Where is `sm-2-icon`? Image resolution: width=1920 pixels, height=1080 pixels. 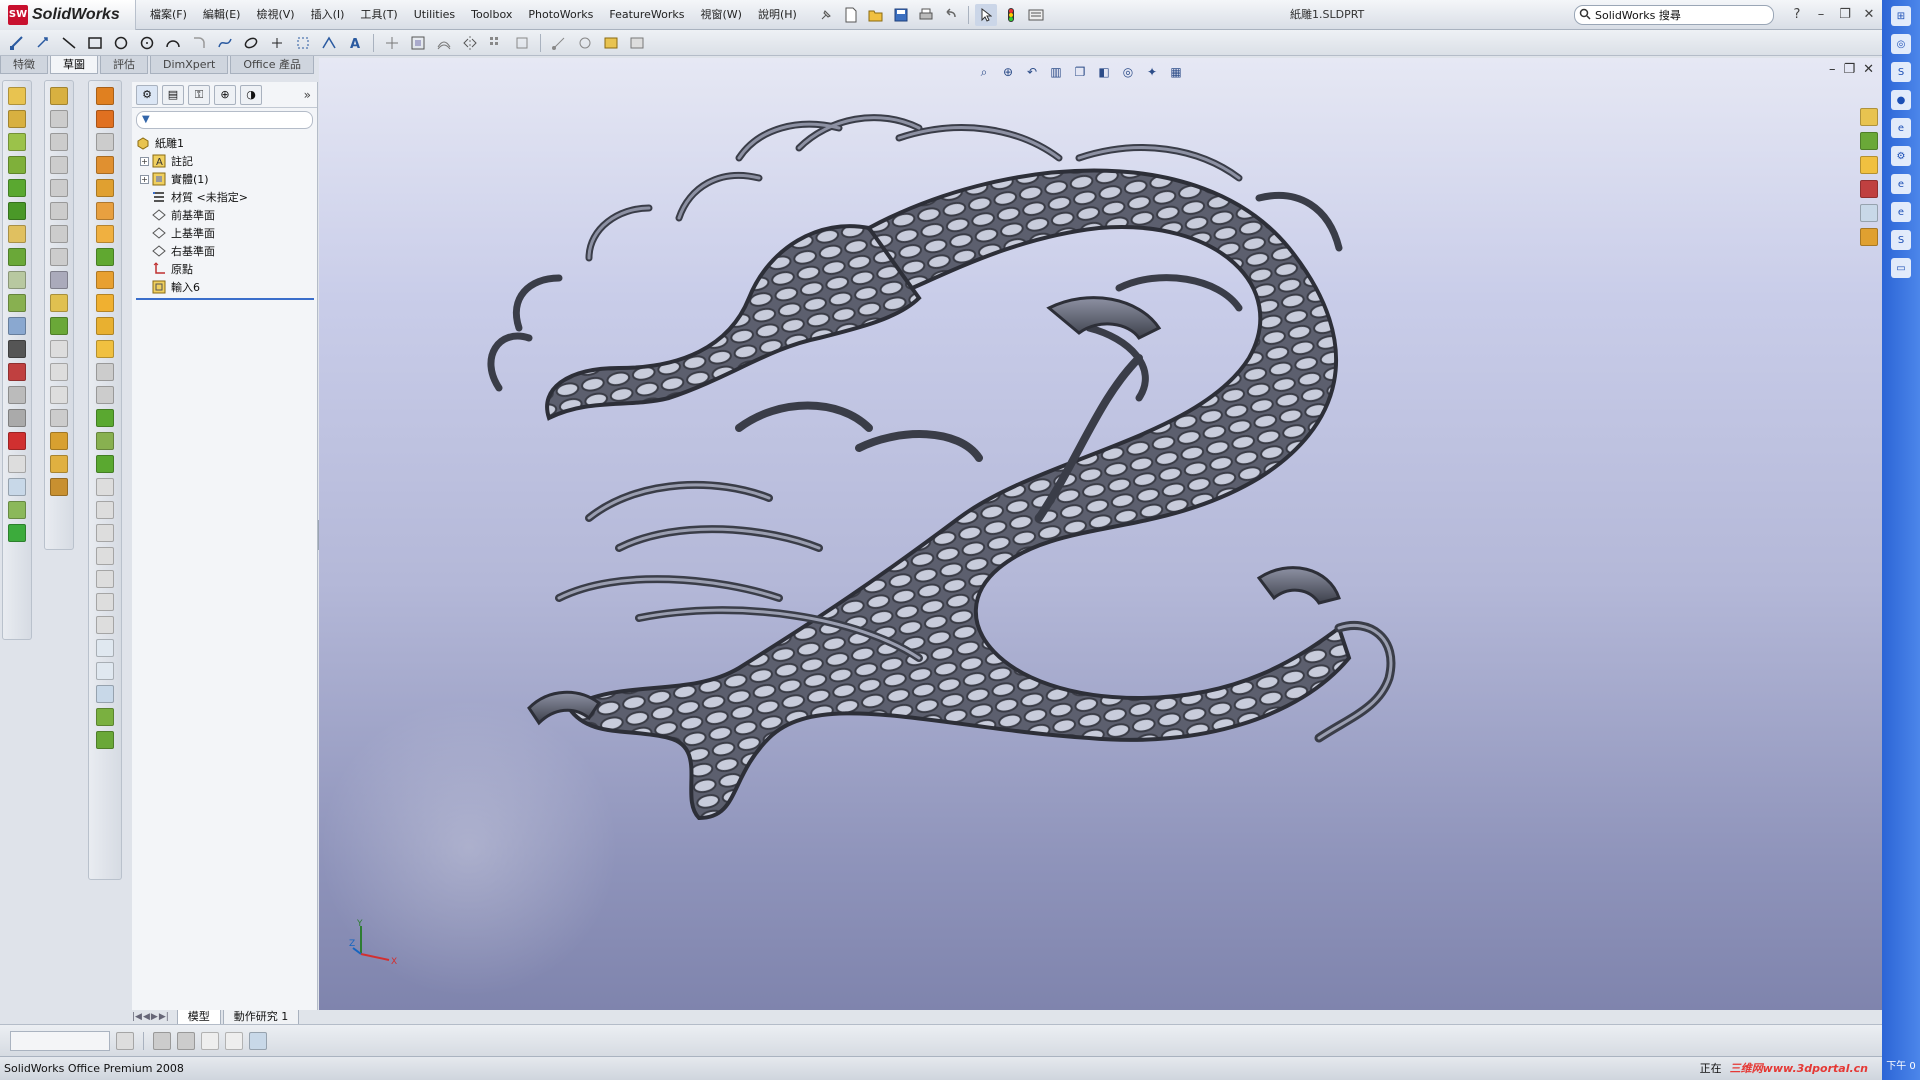
sm-2-icon is located at coordinates (105, 510).